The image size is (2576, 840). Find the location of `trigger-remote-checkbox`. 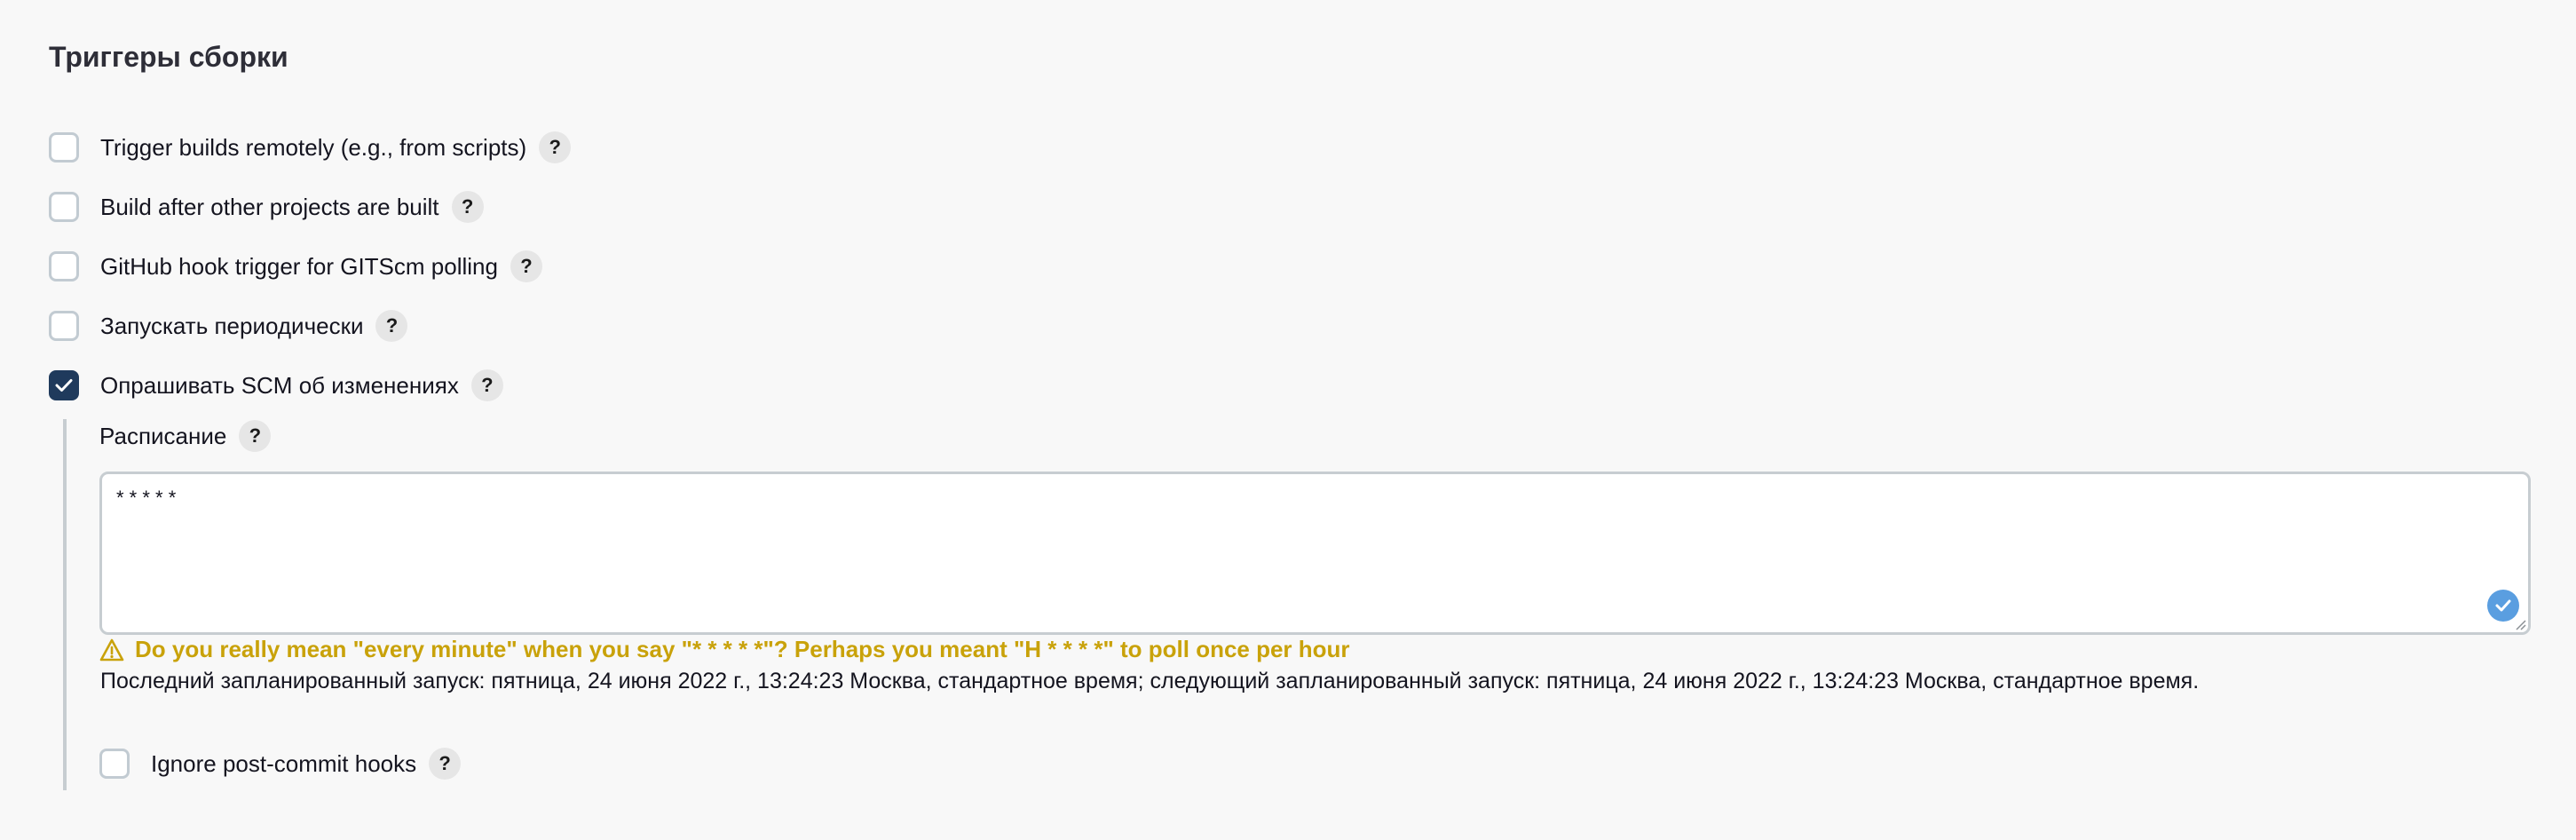

trigger-remote-checkbox is located at coordinates (64, 147).